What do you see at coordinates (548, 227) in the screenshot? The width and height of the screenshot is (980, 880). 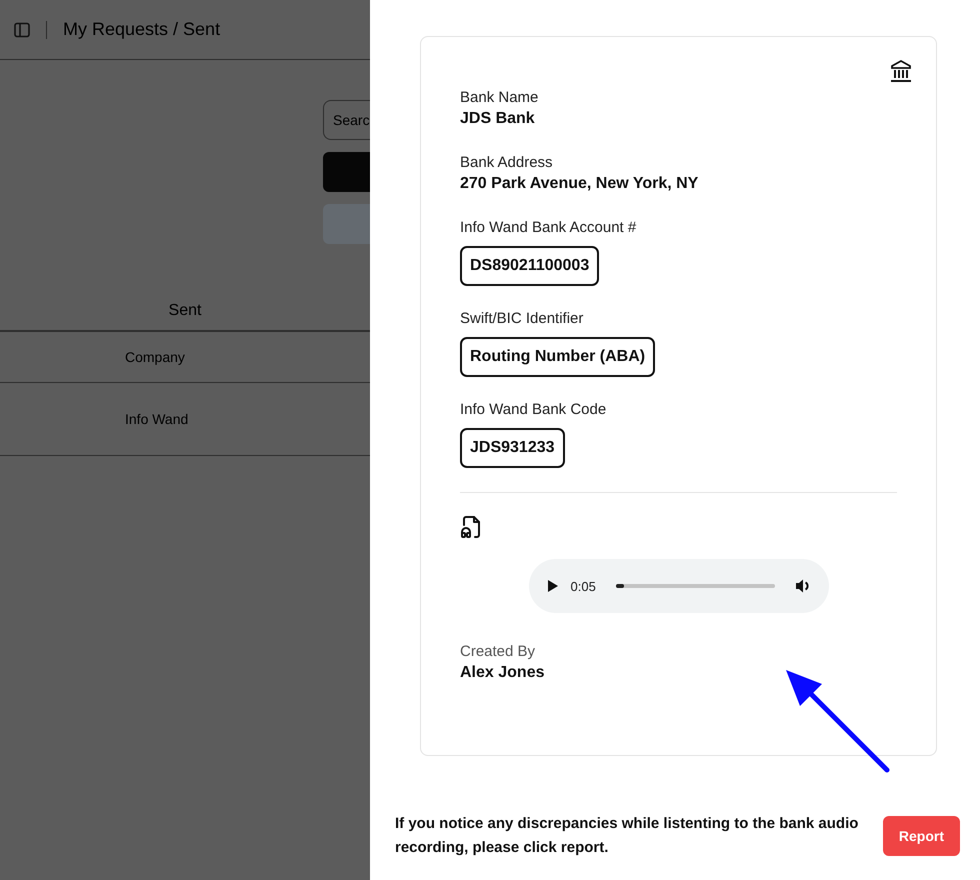 I see `field-label: Info Wand Bank Account #` at bounding box center [548, 227].